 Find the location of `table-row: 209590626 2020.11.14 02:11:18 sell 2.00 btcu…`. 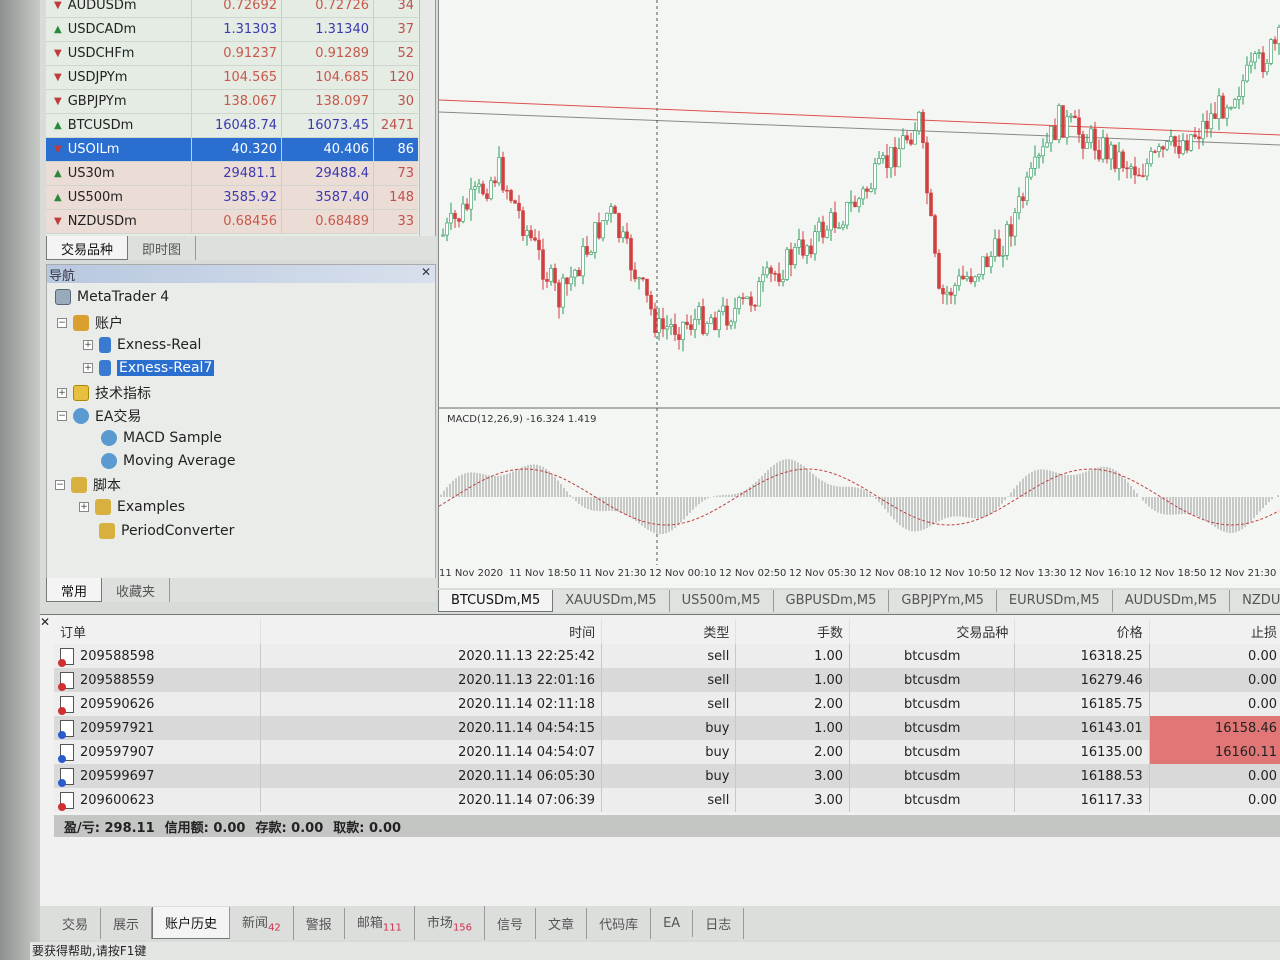

table-row: 209590626 2020.11.14 02:11:18 sell 2.00 btcu… is located at coordinates (667, 704).